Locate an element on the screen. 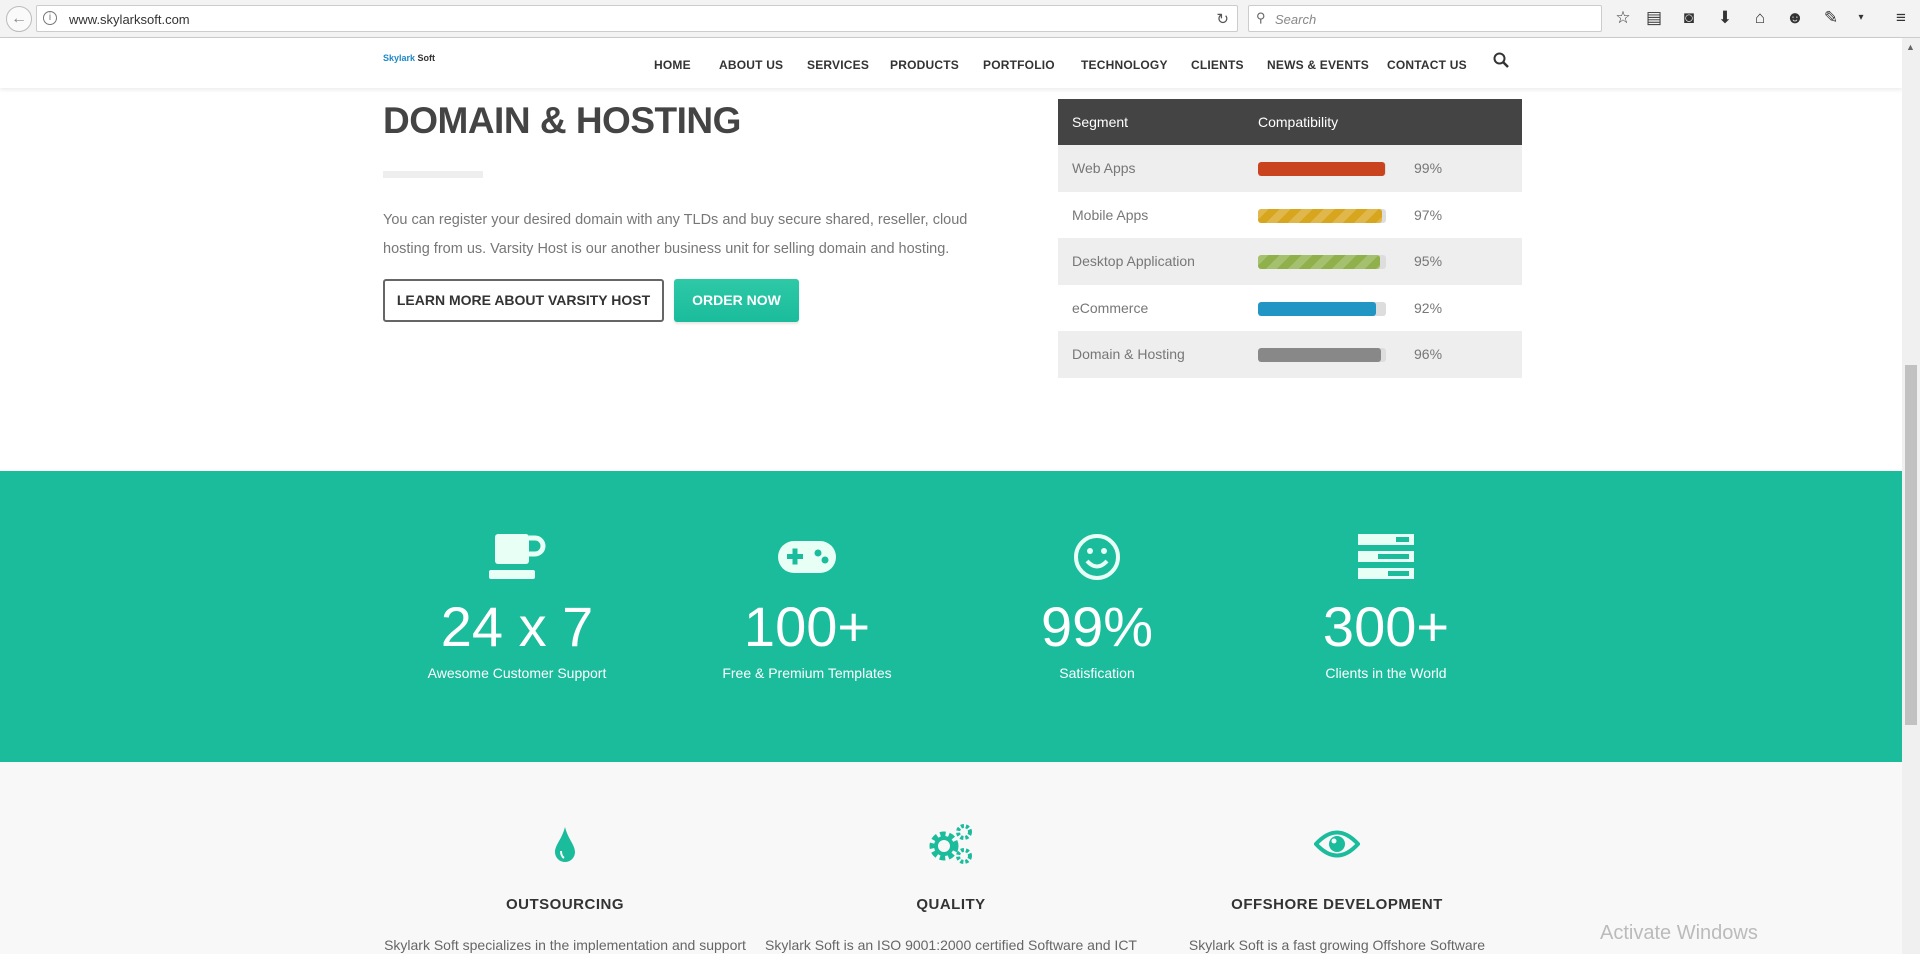 The image size is (1920, 954). nav-products: PRODUCTS is located at coordinates (924, 65).